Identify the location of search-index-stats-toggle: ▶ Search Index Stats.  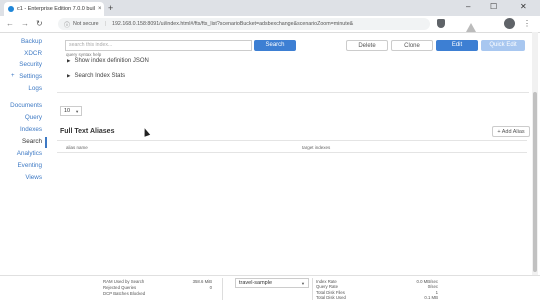
(96, 76).